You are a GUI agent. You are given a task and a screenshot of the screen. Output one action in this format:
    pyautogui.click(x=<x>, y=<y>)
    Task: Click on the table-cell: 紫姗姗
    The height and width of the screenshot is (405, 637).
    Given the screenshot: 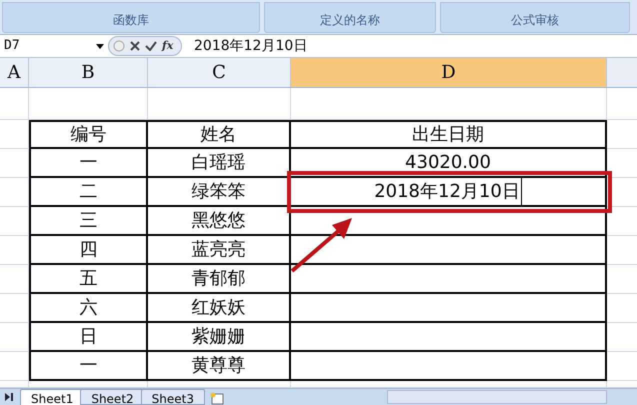 What is the action you would take?
    pyautogui.click(x=219, y=337)
    